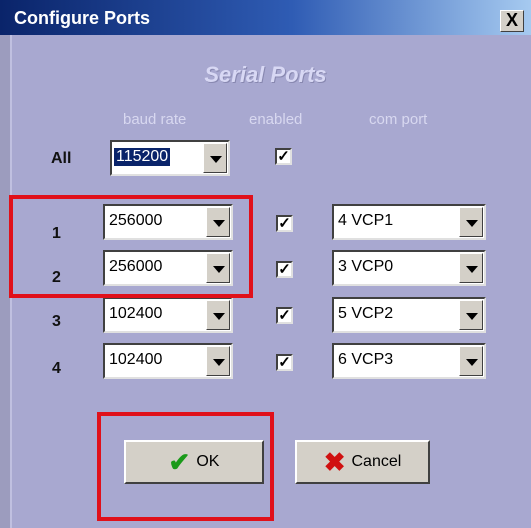  I want to click on com-port-select-1: 4 VCP1, so click(409, 222).